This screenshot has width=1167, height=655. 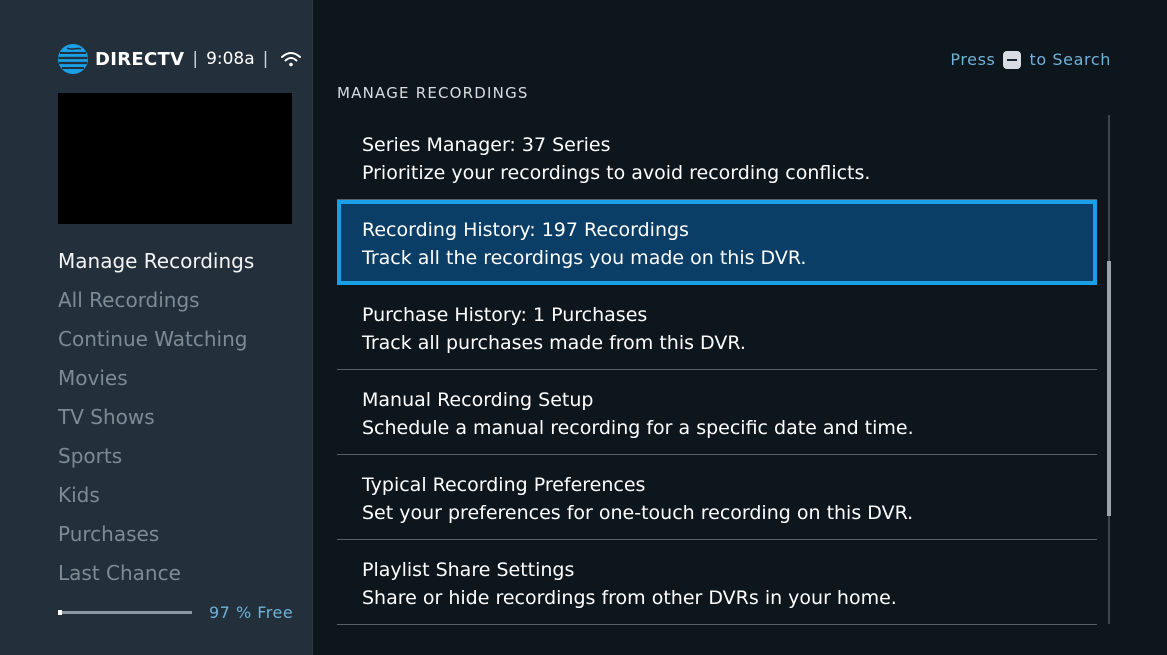 I want to click on sidebar-item-continue-watching: Continue Watching, so click(x=156, y=341).